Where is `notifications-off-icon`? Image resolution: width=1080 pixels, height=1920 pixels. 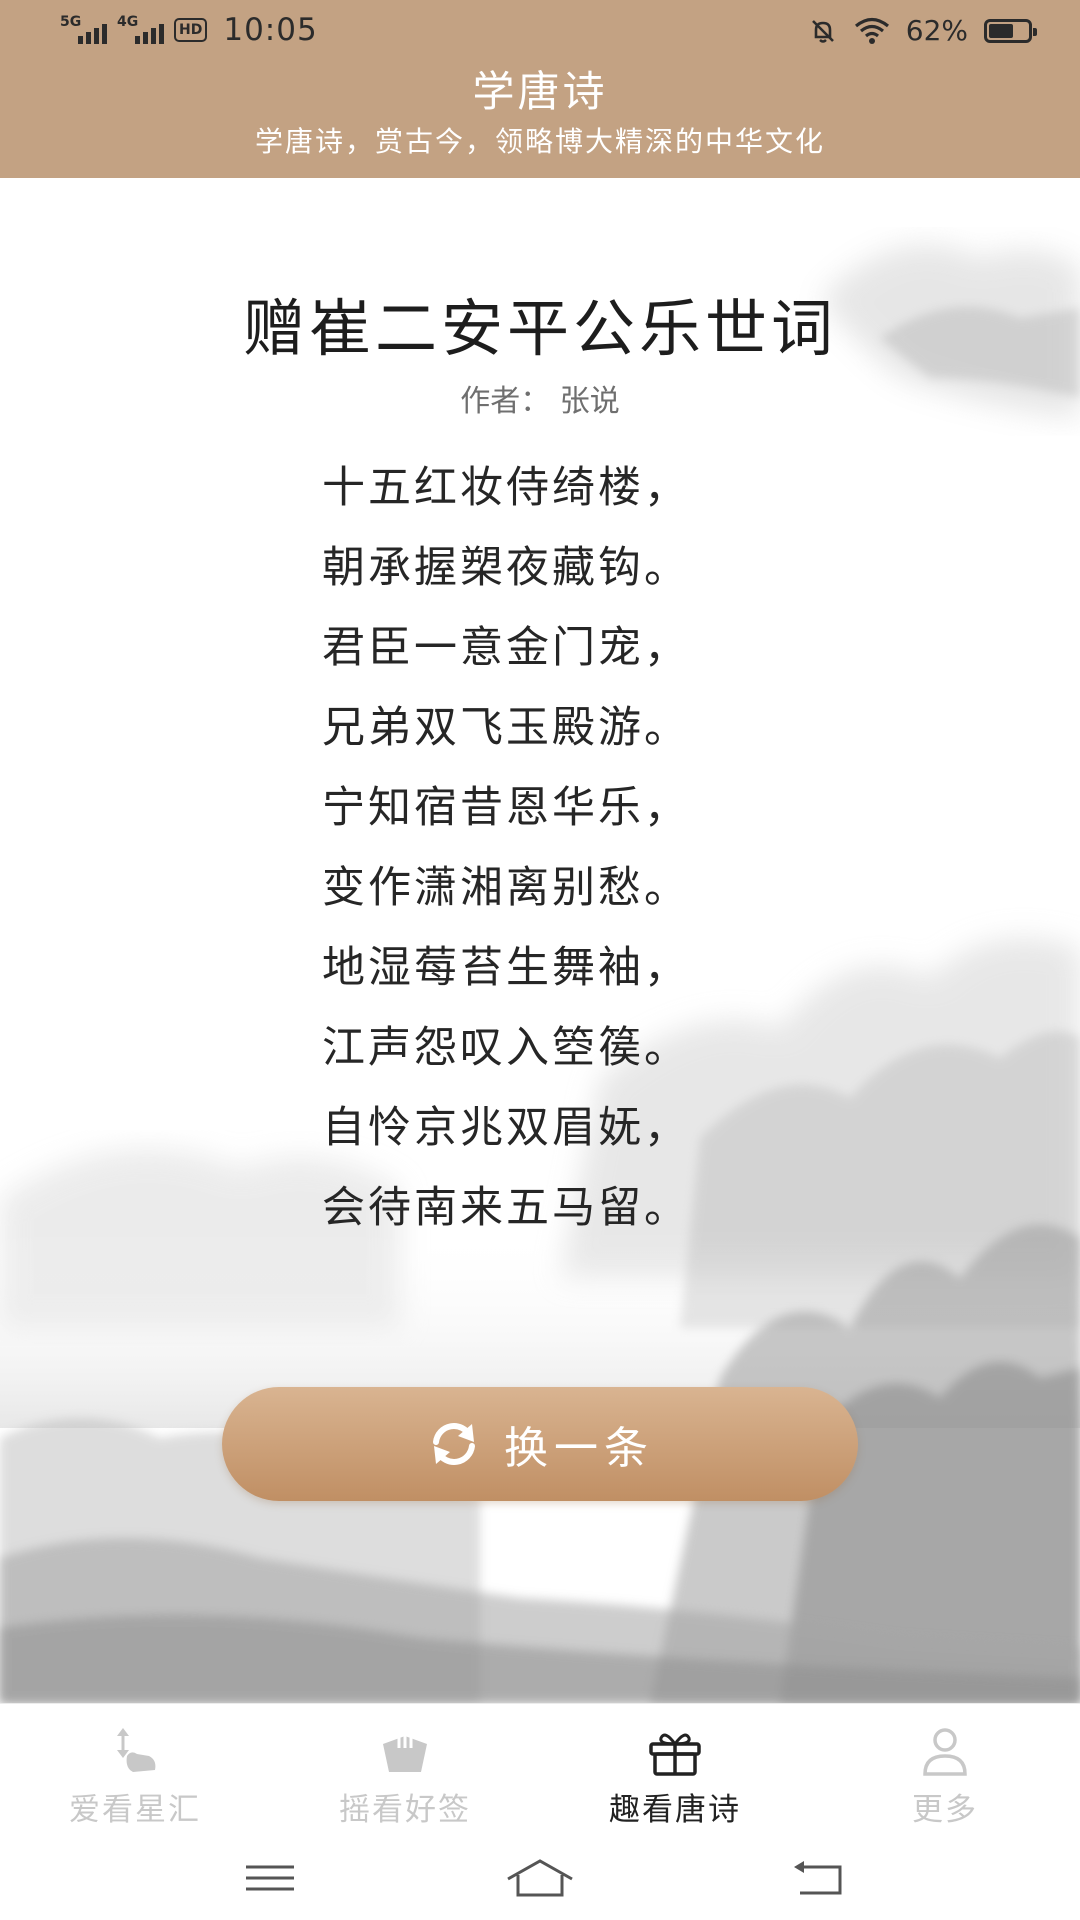 notifications-off-icon is located at coordinates (822, 31).